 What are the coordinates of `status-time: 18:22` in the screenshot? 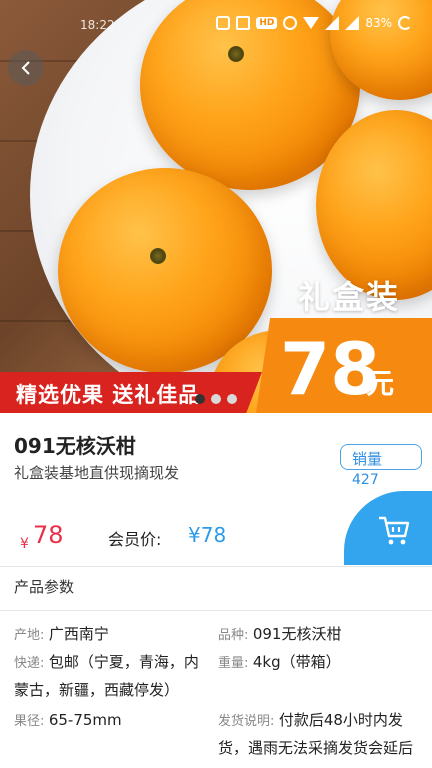 It's located at (97, 25).